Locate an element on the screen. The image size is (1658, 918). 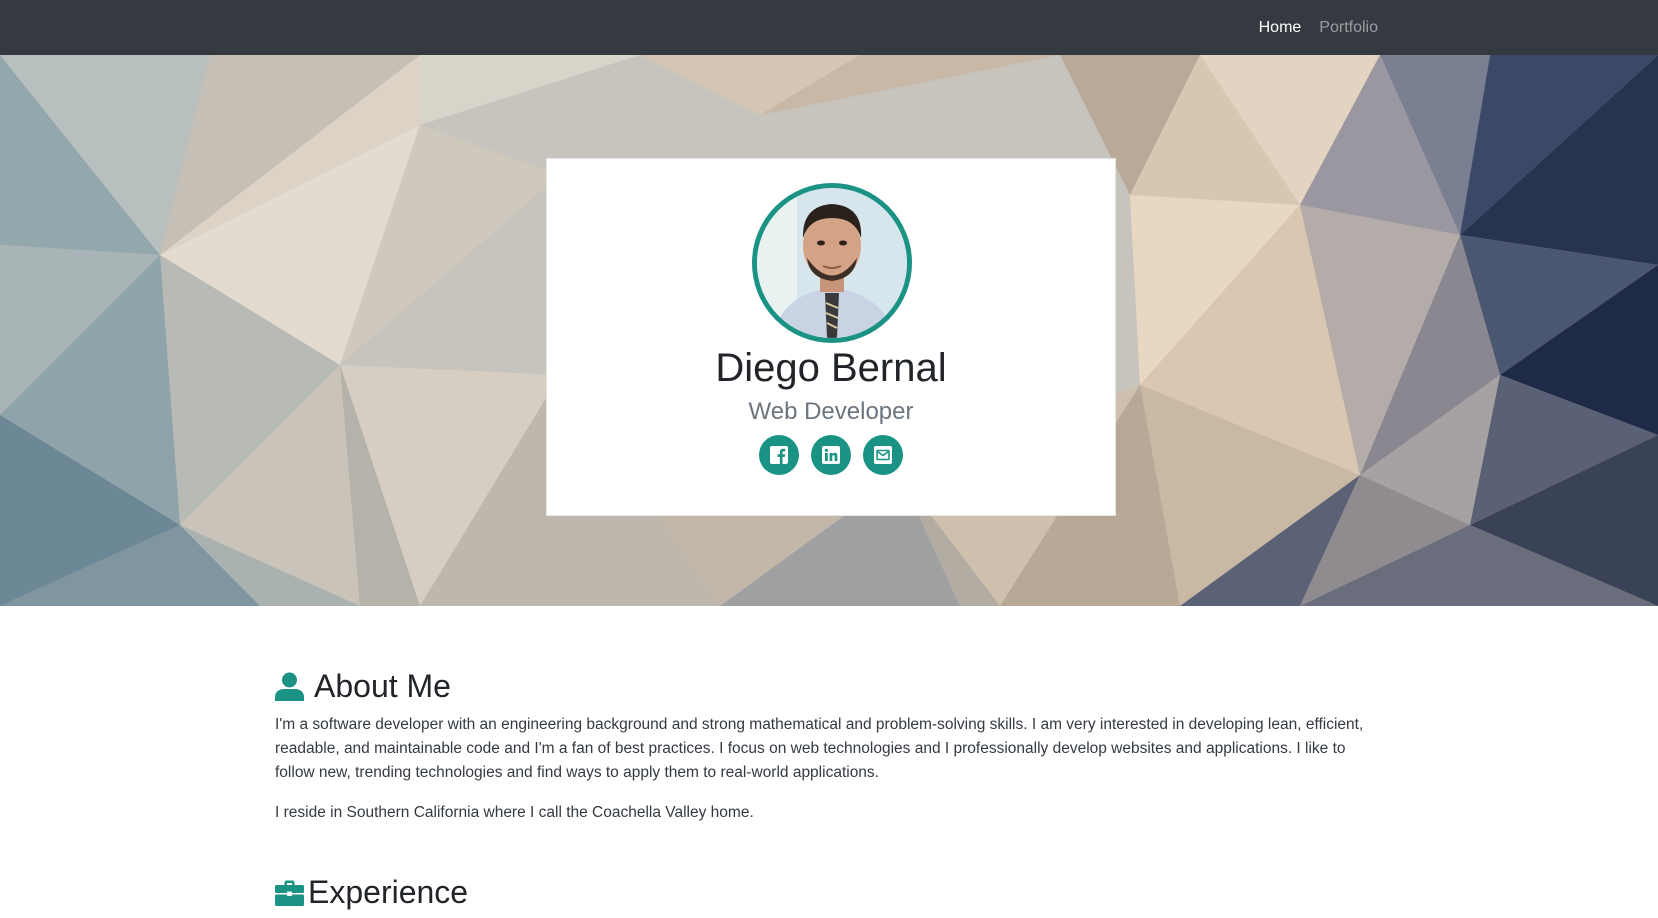
nav-link-portfolio: Portfolio is located at coordinates (1348, 28).